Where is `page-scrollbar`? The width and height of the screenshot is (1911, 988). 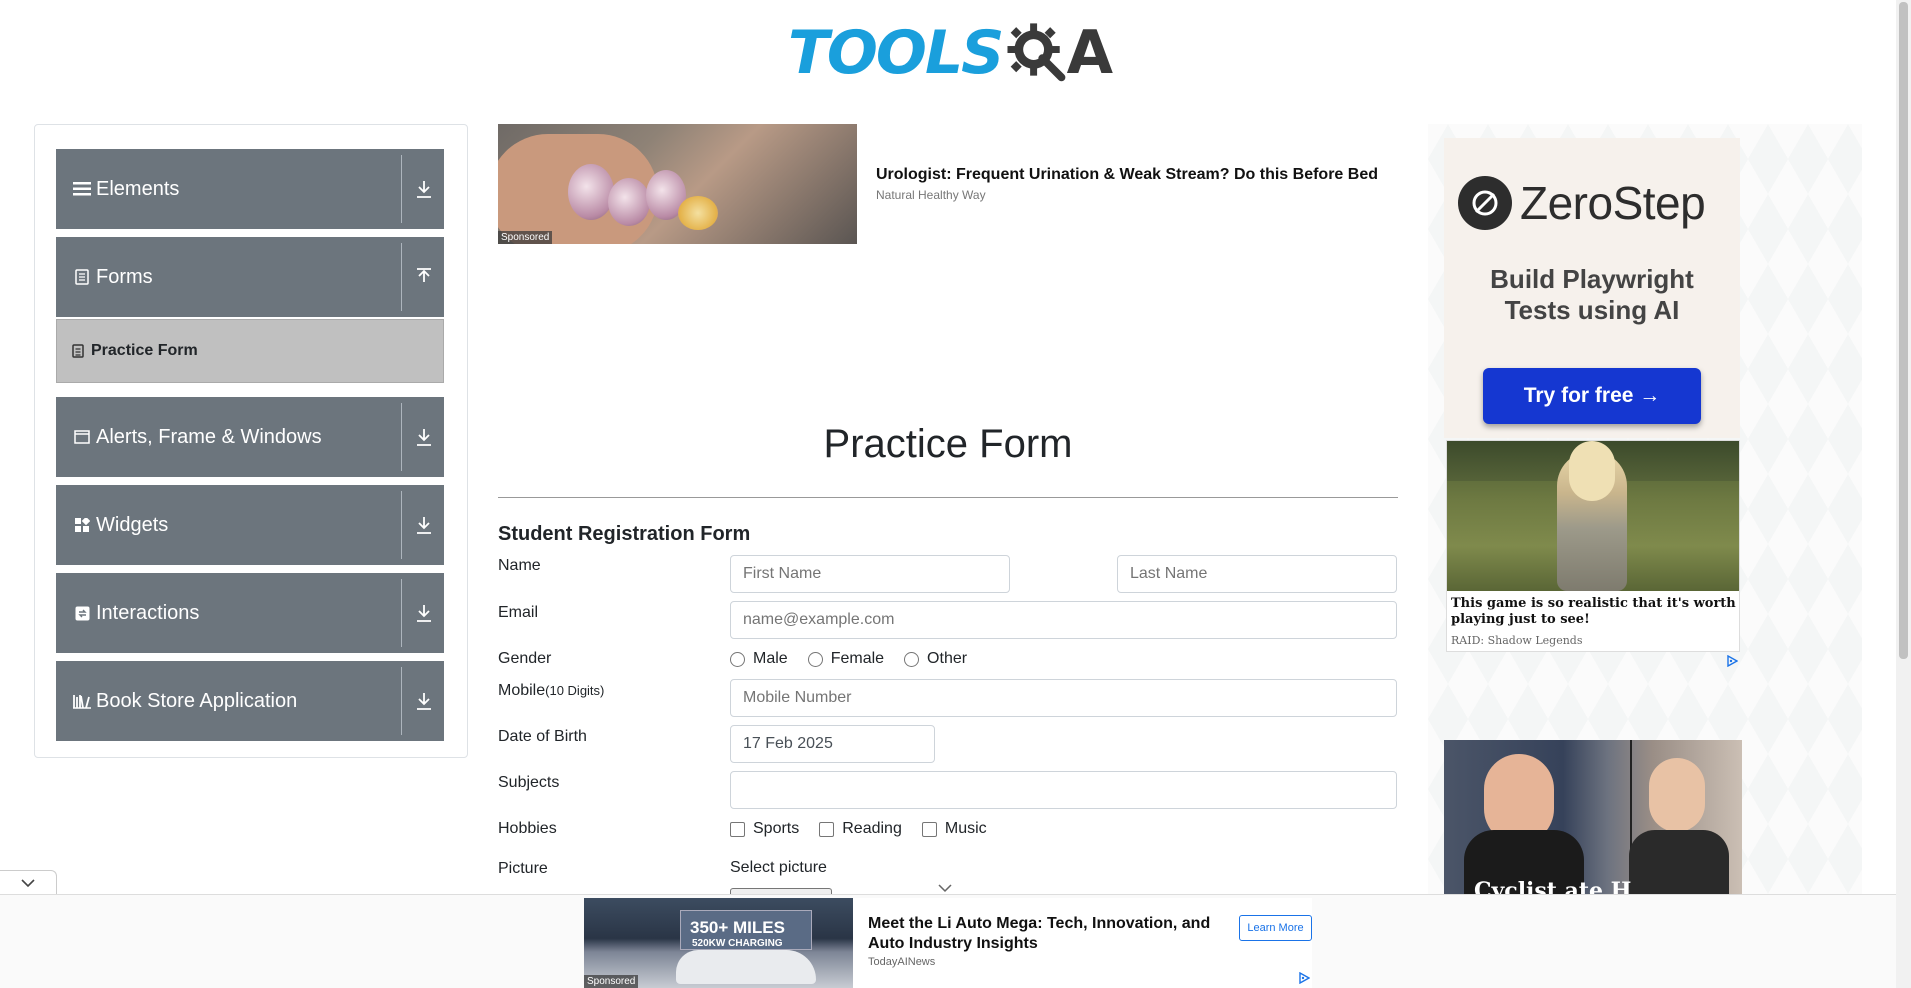 page-scrollbar is located at coordinates (1903, 494).